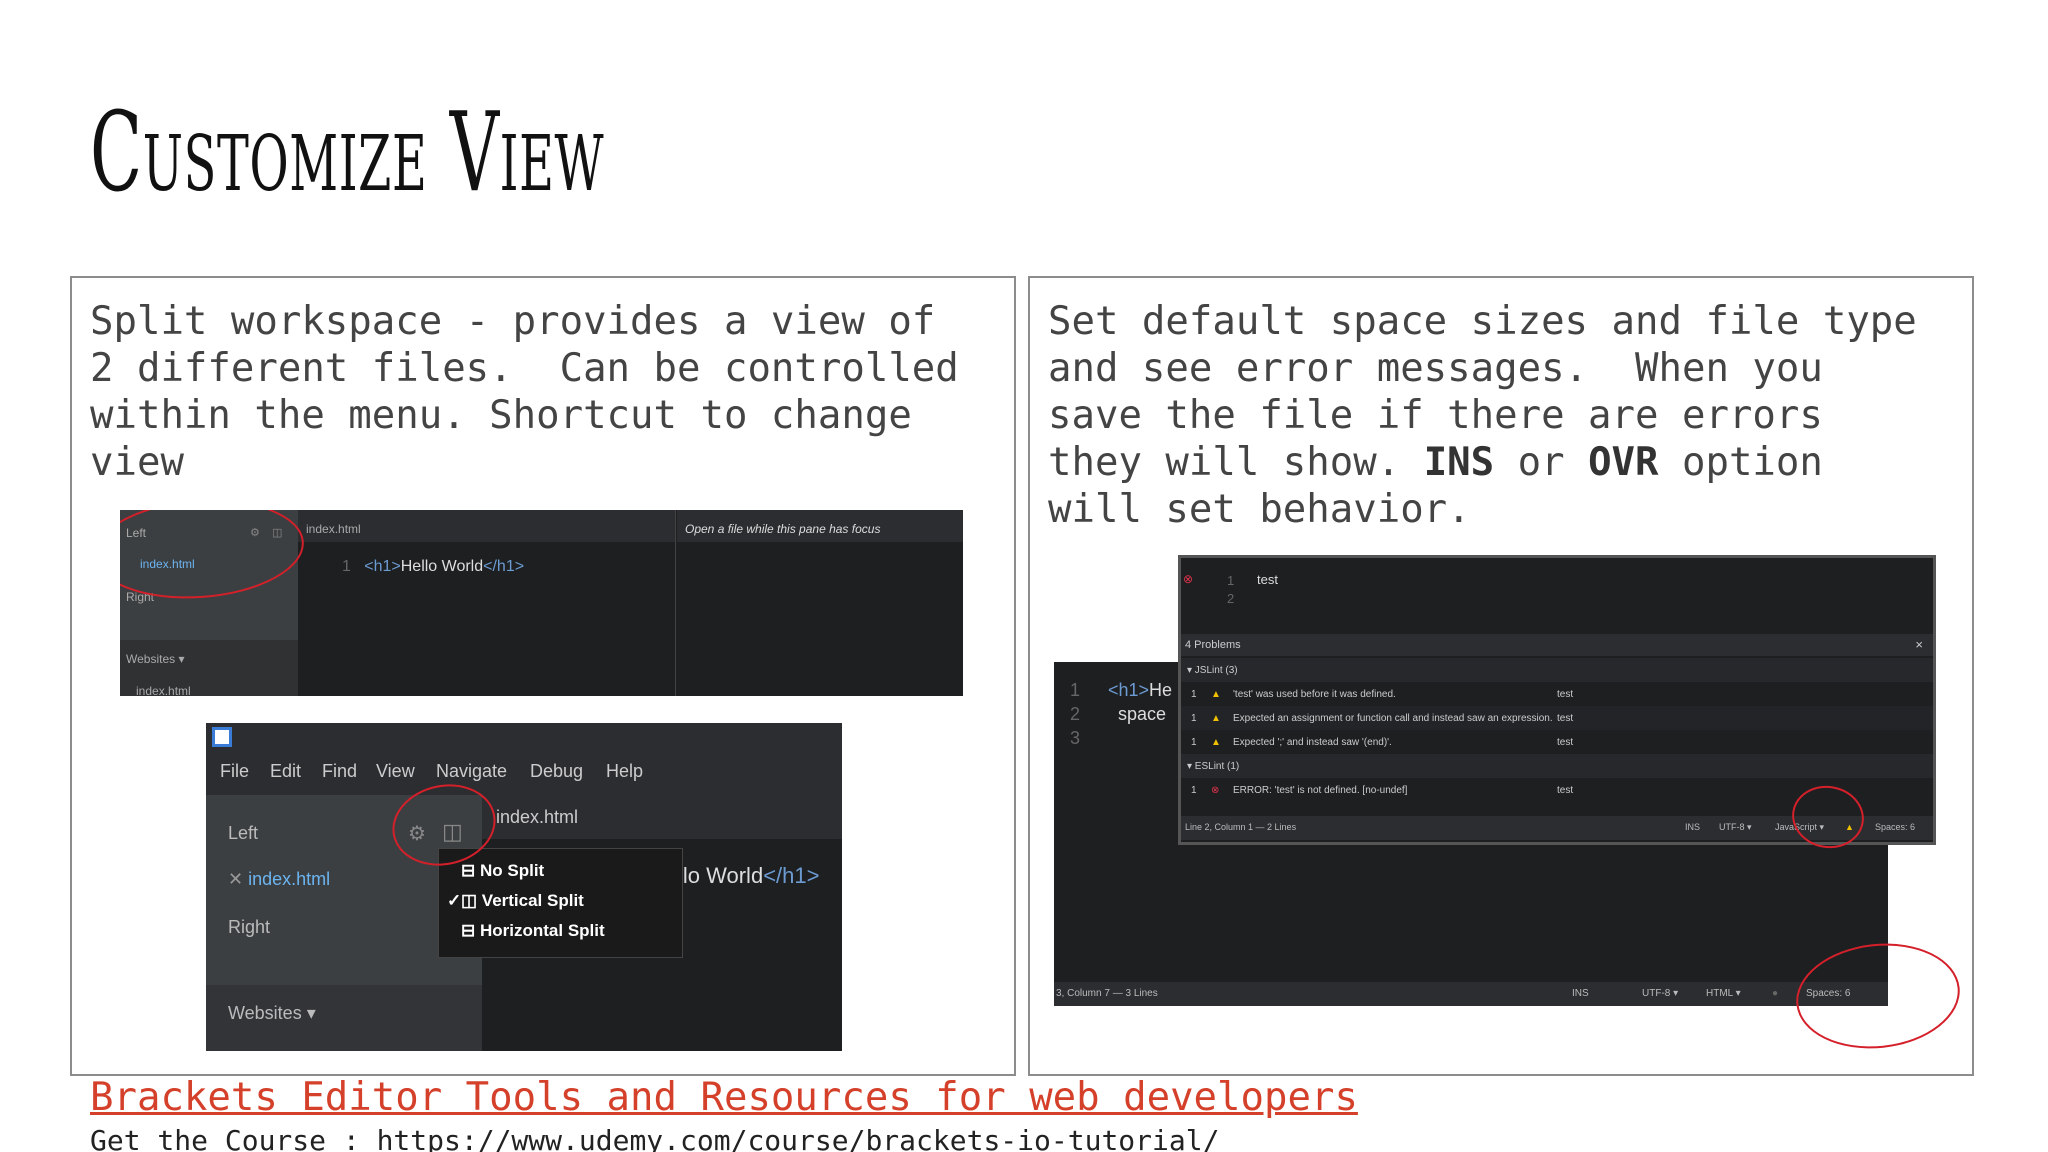 The image size is (2048, 1152). I want to click on line-numbers: 123, so click(1075, 714).